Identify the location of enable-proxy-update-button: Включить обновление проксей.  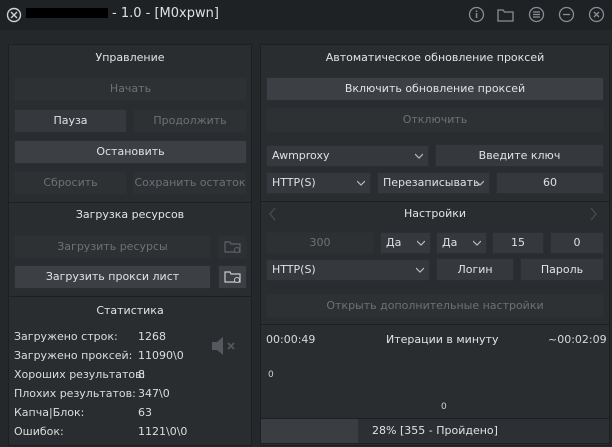
(435, 89).